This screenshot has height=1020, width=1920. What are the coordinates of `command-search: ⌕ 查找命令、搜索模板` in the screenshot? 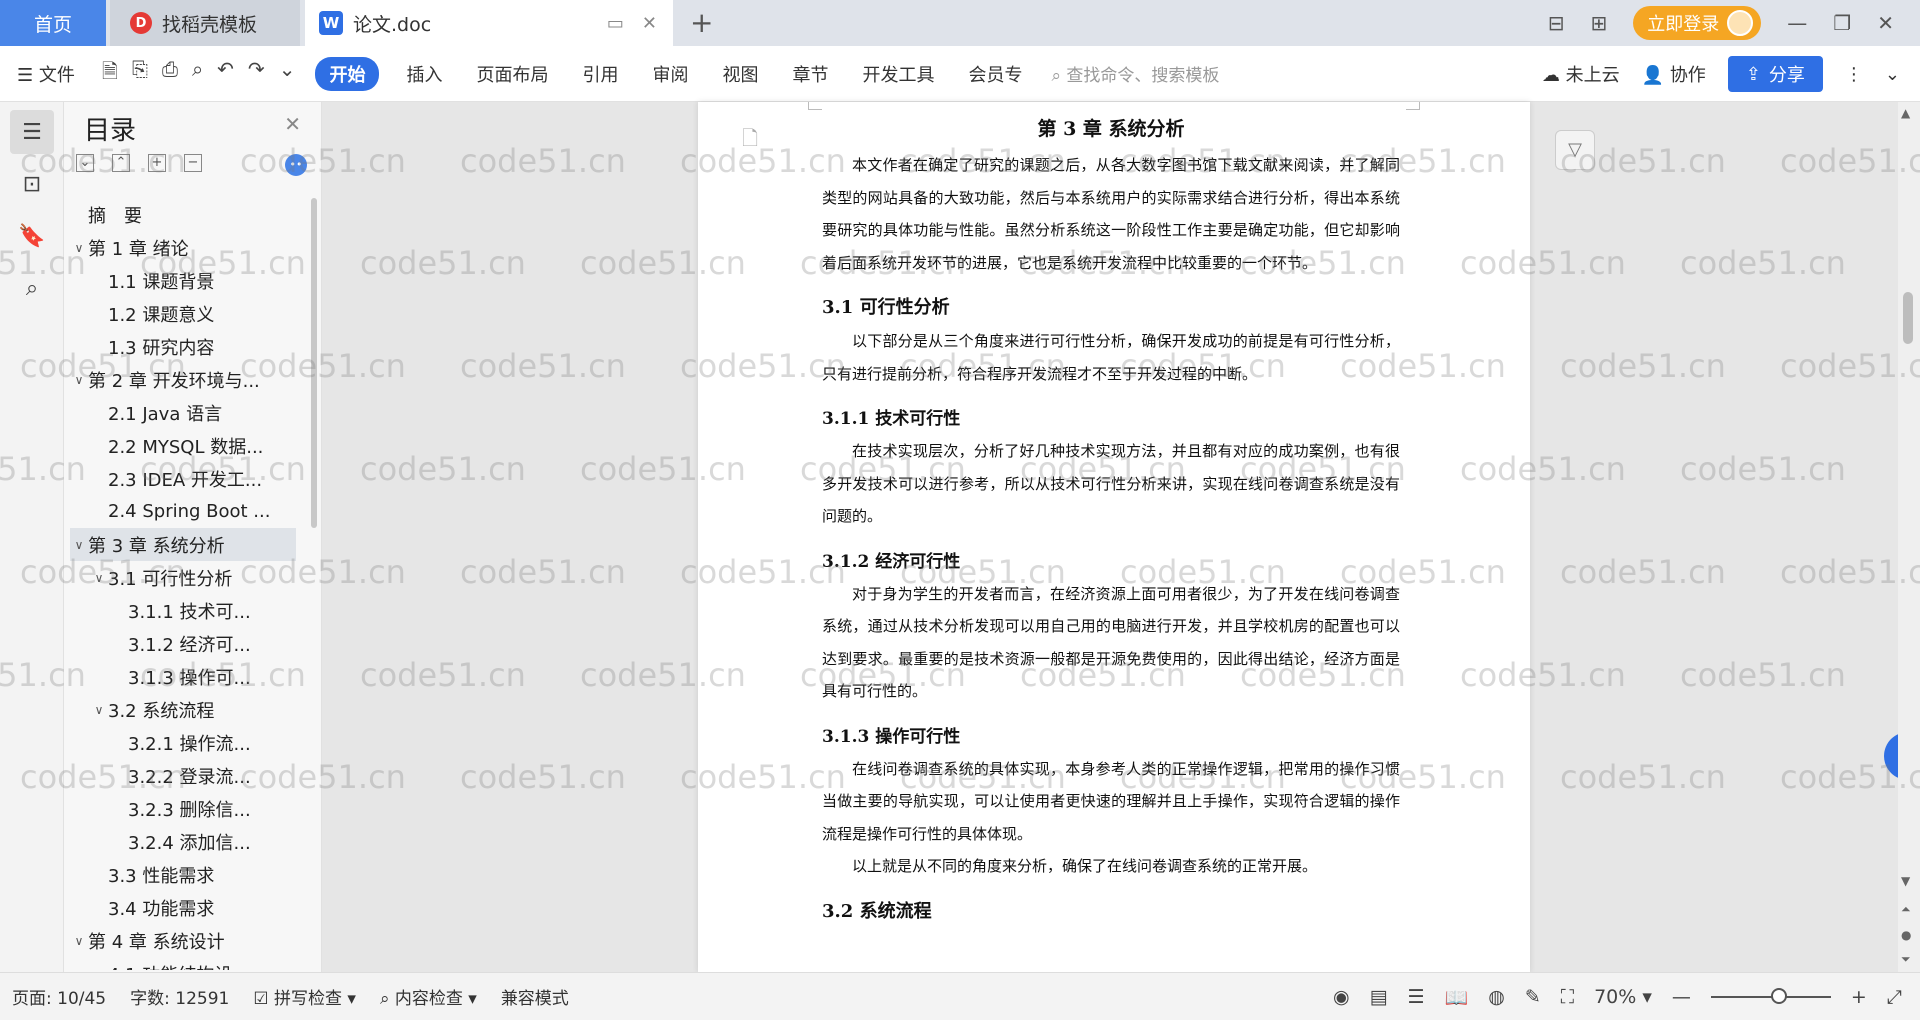 It's located at (1129, 73).